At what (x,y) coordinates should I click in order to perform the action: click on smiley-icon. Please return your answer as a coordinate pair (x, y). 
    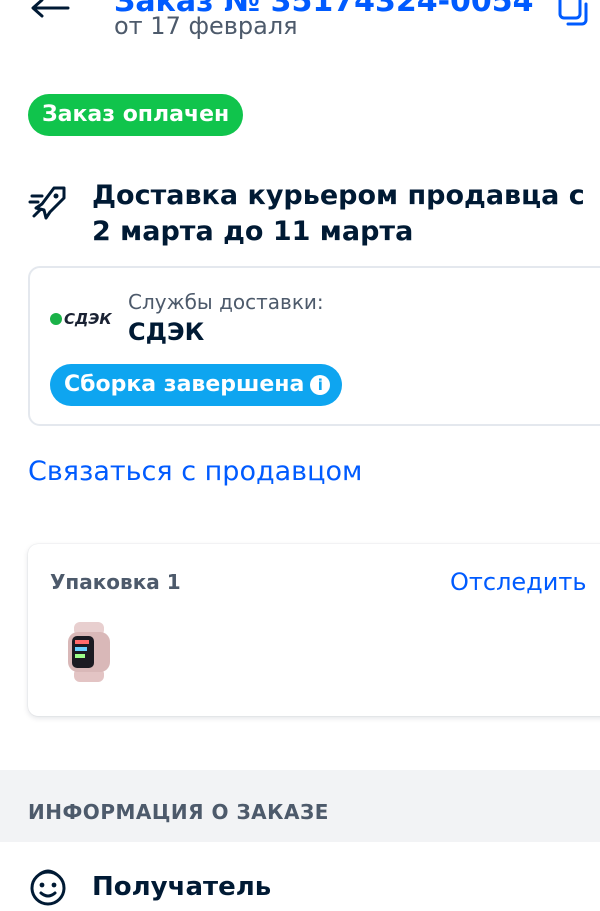
    Looking at the image, I should click on (49, 887).